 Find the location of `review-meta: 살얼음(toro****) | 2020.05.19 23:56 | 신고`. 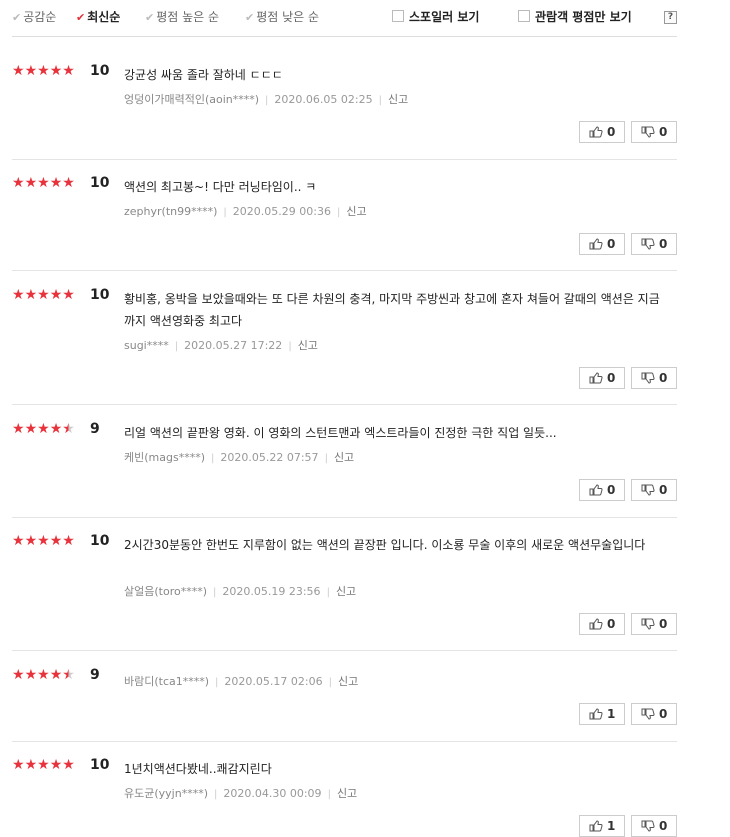

review-meta: 살얼음(toro****) | 2020.05.19 23:56 | 신고 is located at coordinates (240, 591).